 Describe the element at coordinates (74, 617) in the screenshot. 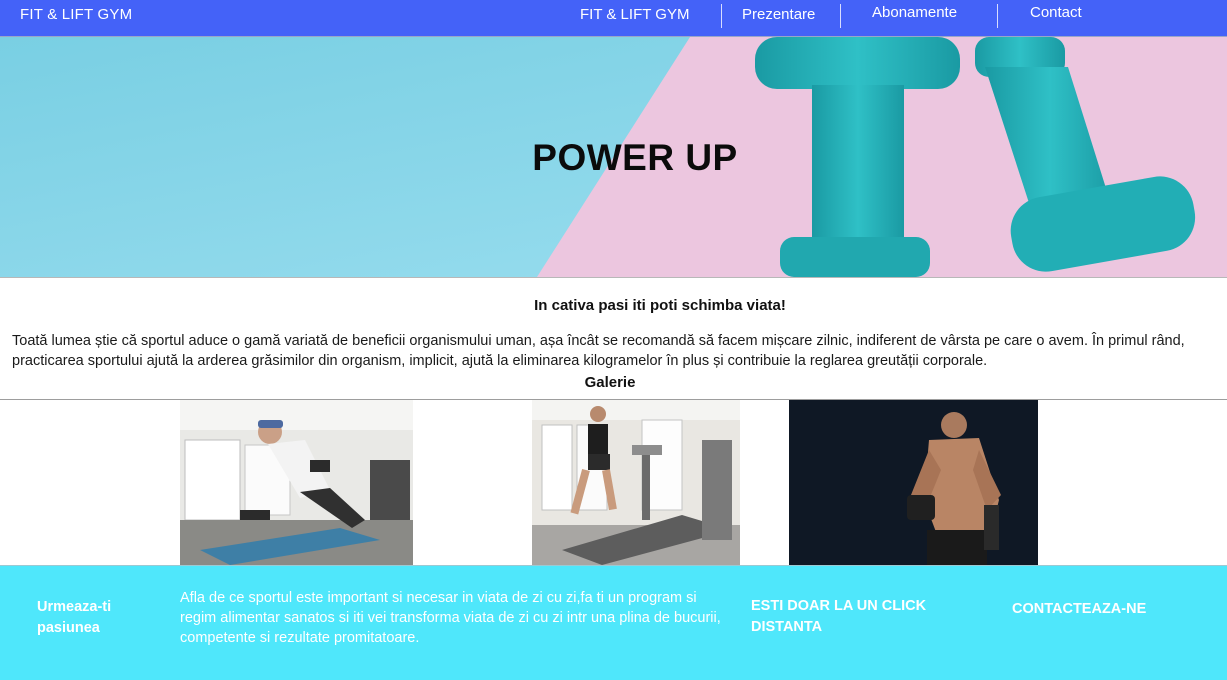

I see `footer-tagline: Urmeaza-ti pasiunea` at that location.